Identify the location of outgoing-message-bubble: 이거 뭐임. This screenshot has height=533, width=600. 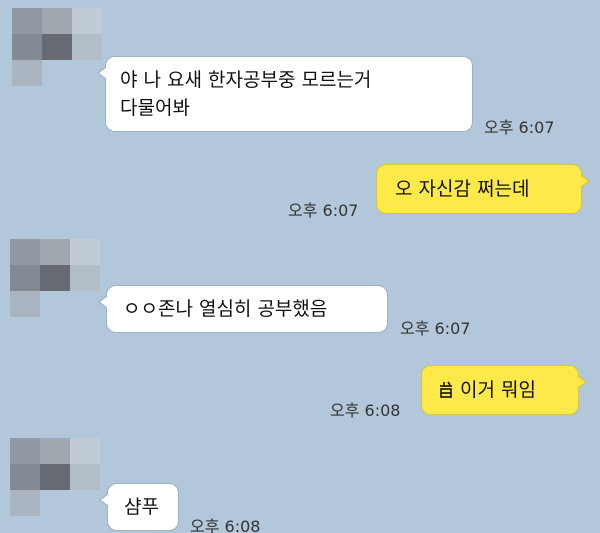
(504, 390).